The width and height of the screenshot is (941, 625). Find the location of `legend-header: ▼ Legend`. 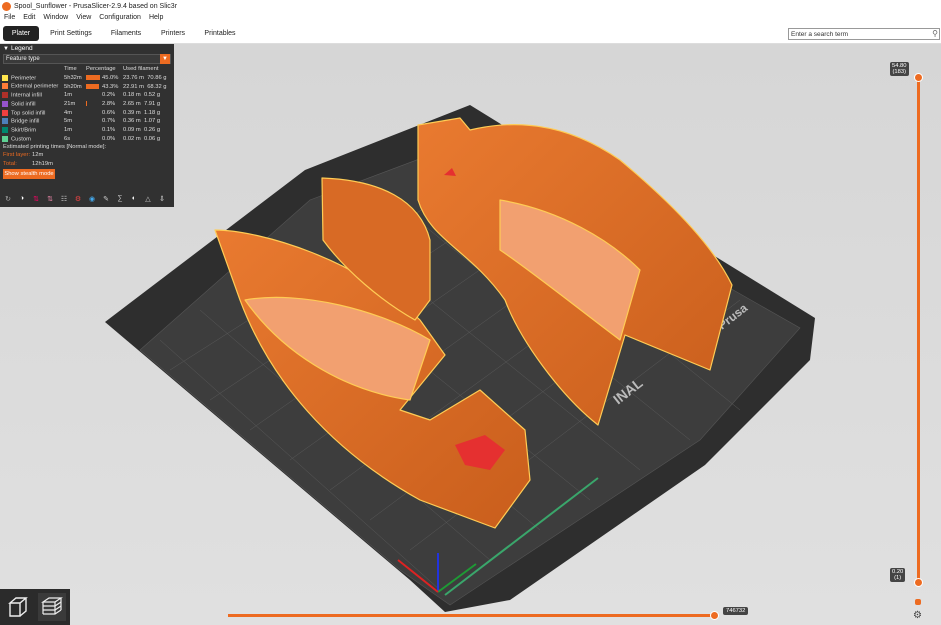

legend-header: ▼ Legend is located at coordinates (87, 48).